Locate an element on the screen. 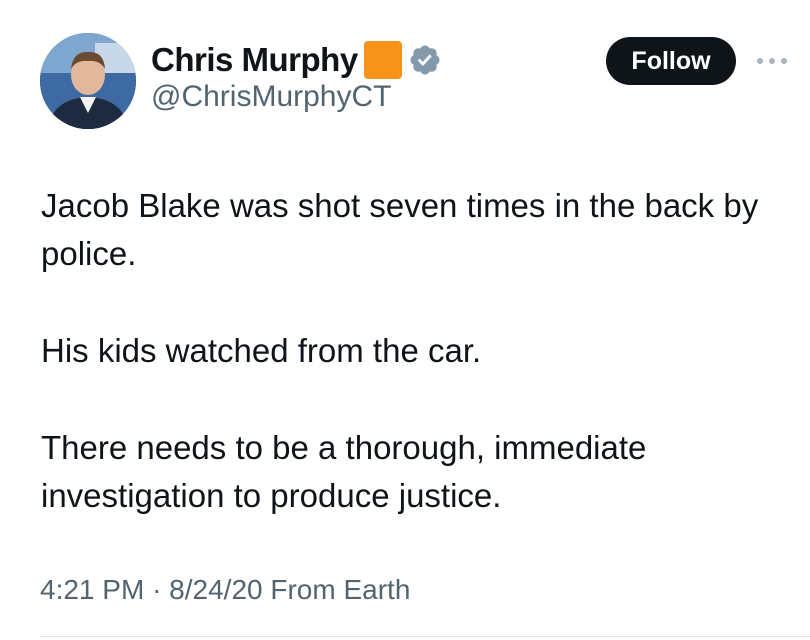  follow-button: Follow is located at coordinates (671, 61).